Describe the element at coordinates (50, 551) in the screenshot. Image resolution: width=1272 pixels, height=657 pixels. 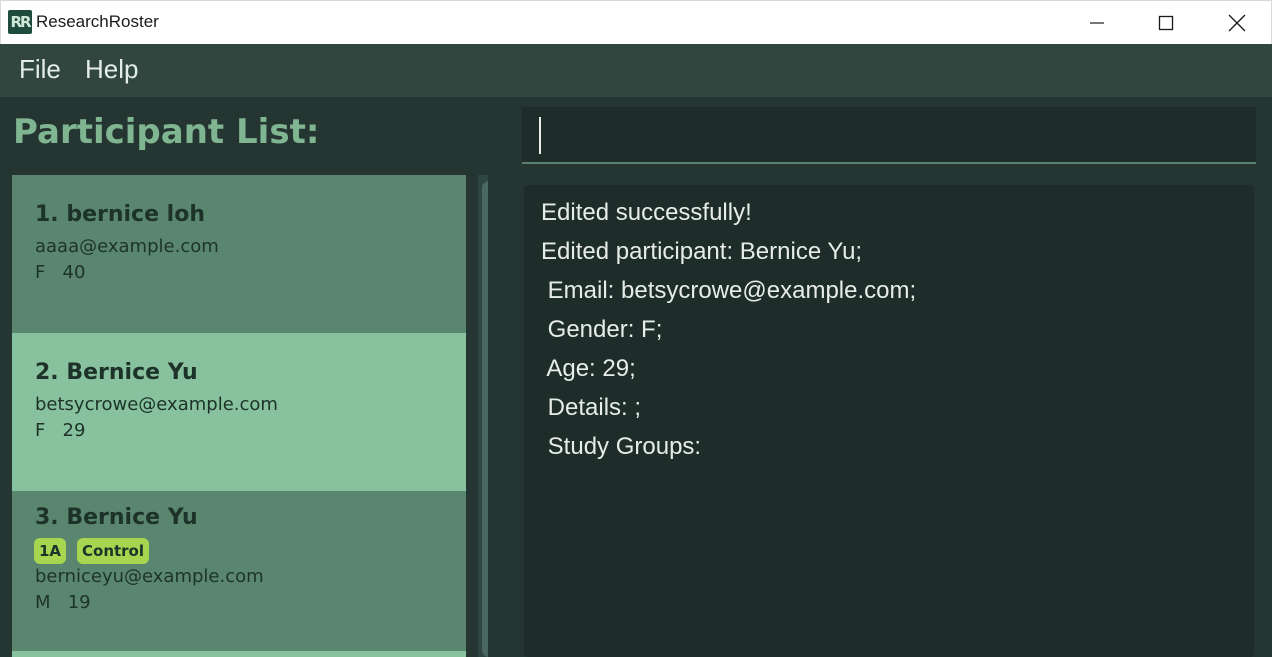
I see `study-group-tag: 1A` at that location.